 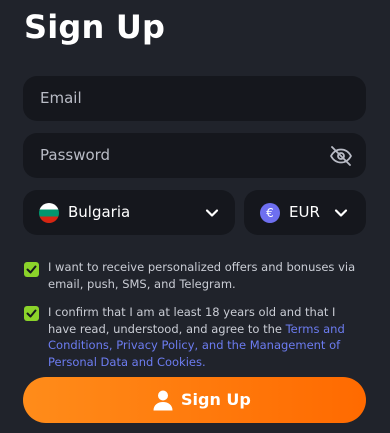 I want to click on password-placeholder: Password, so click(x=75, y=155).